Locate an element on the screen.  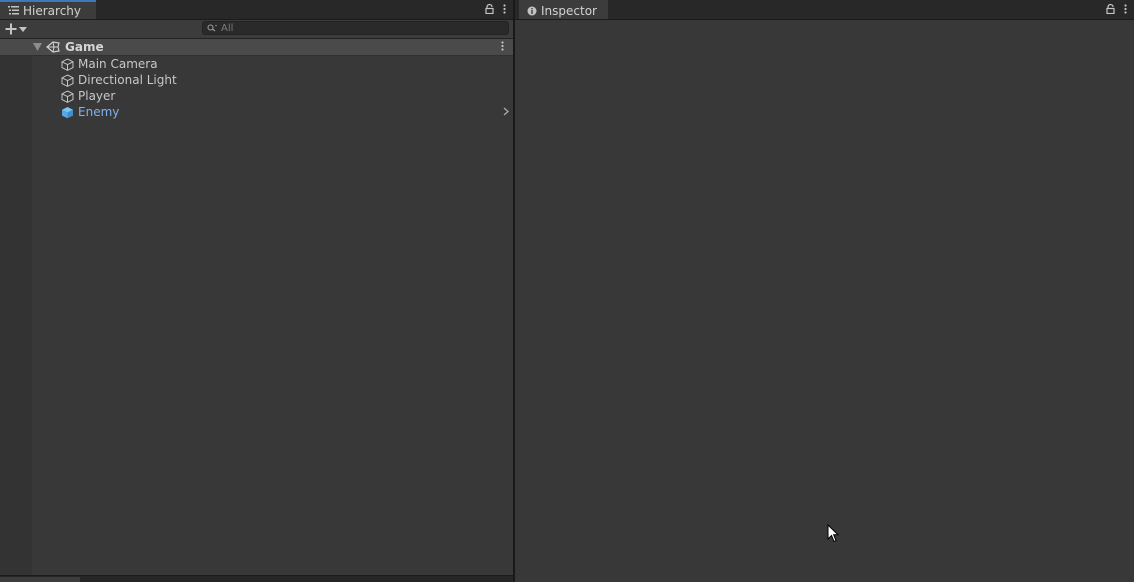
mouse-cursor-icon is located at coordinates (833, 533).